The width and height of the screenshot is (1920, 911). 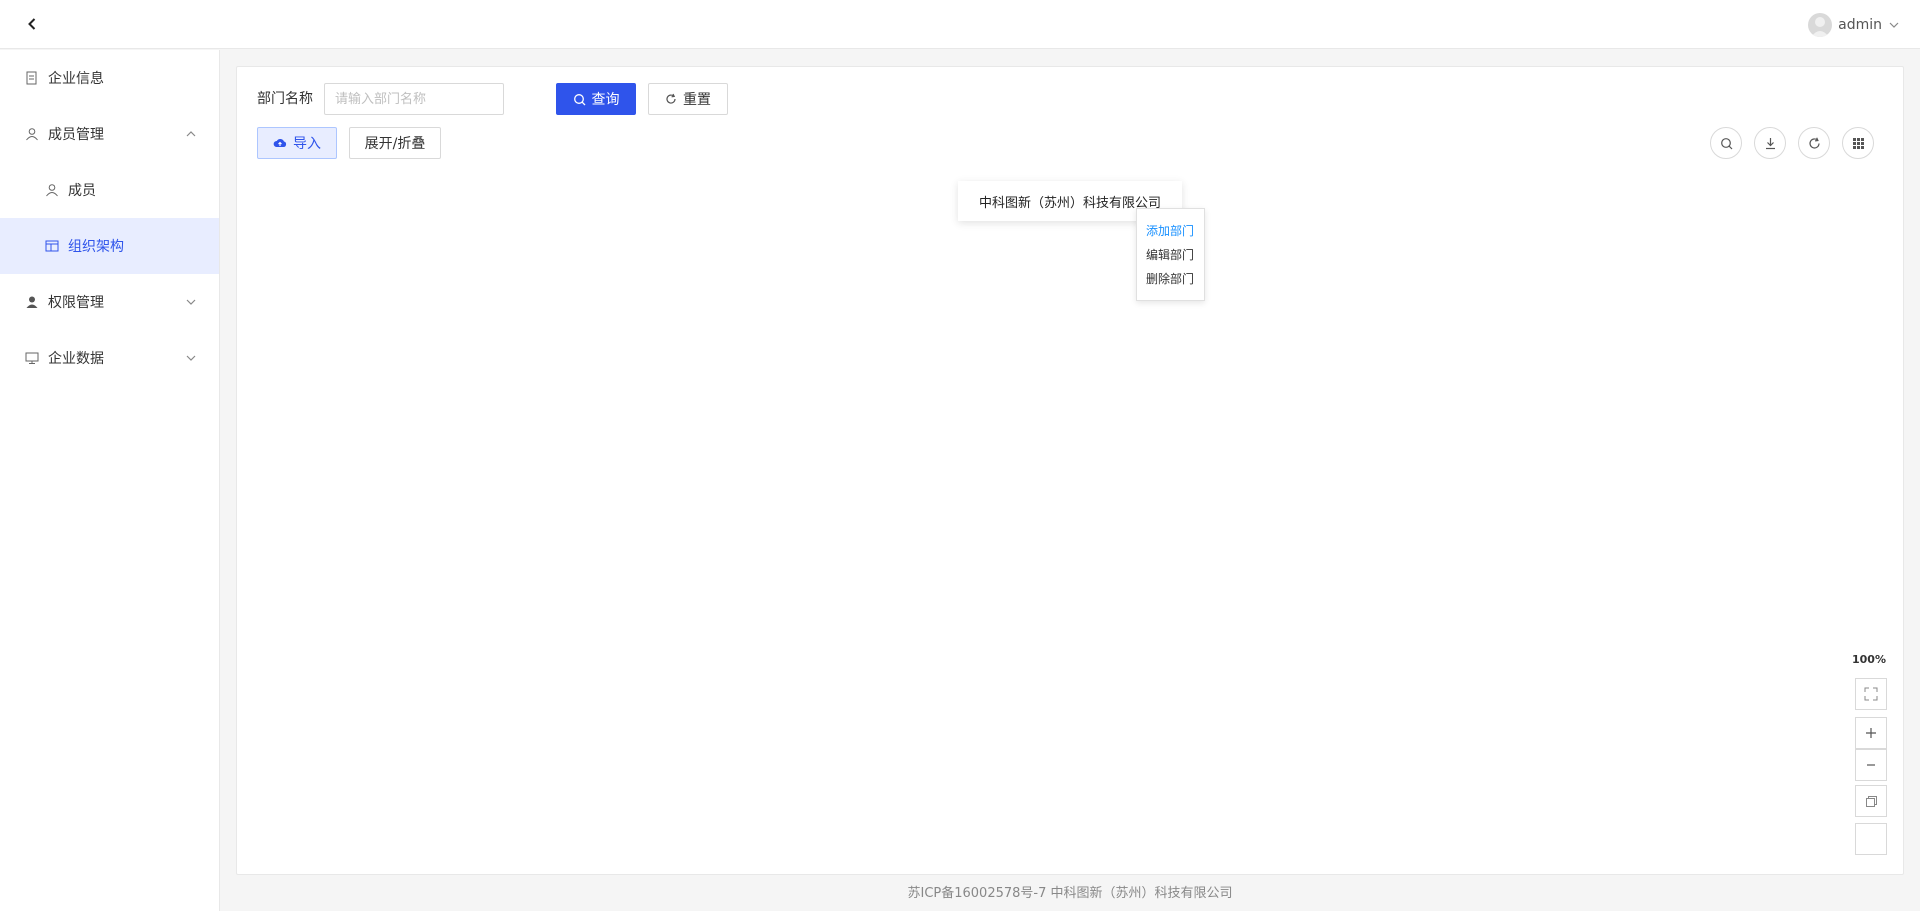 What do you see at coordinates (605, 100) in the screenshot?
I see `query-button-label: 查询` at bounding box center [605, 100].